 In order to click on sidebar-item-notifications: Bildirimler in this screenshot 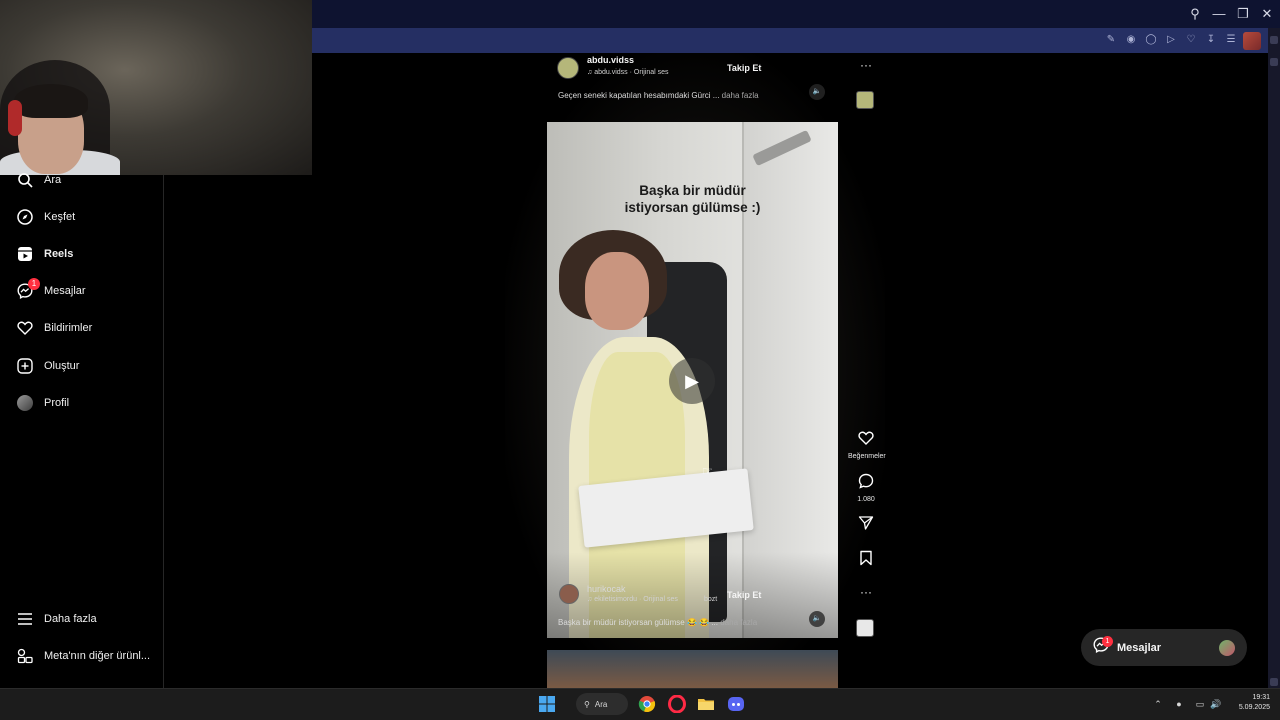, I will do `click(54, 328)`.